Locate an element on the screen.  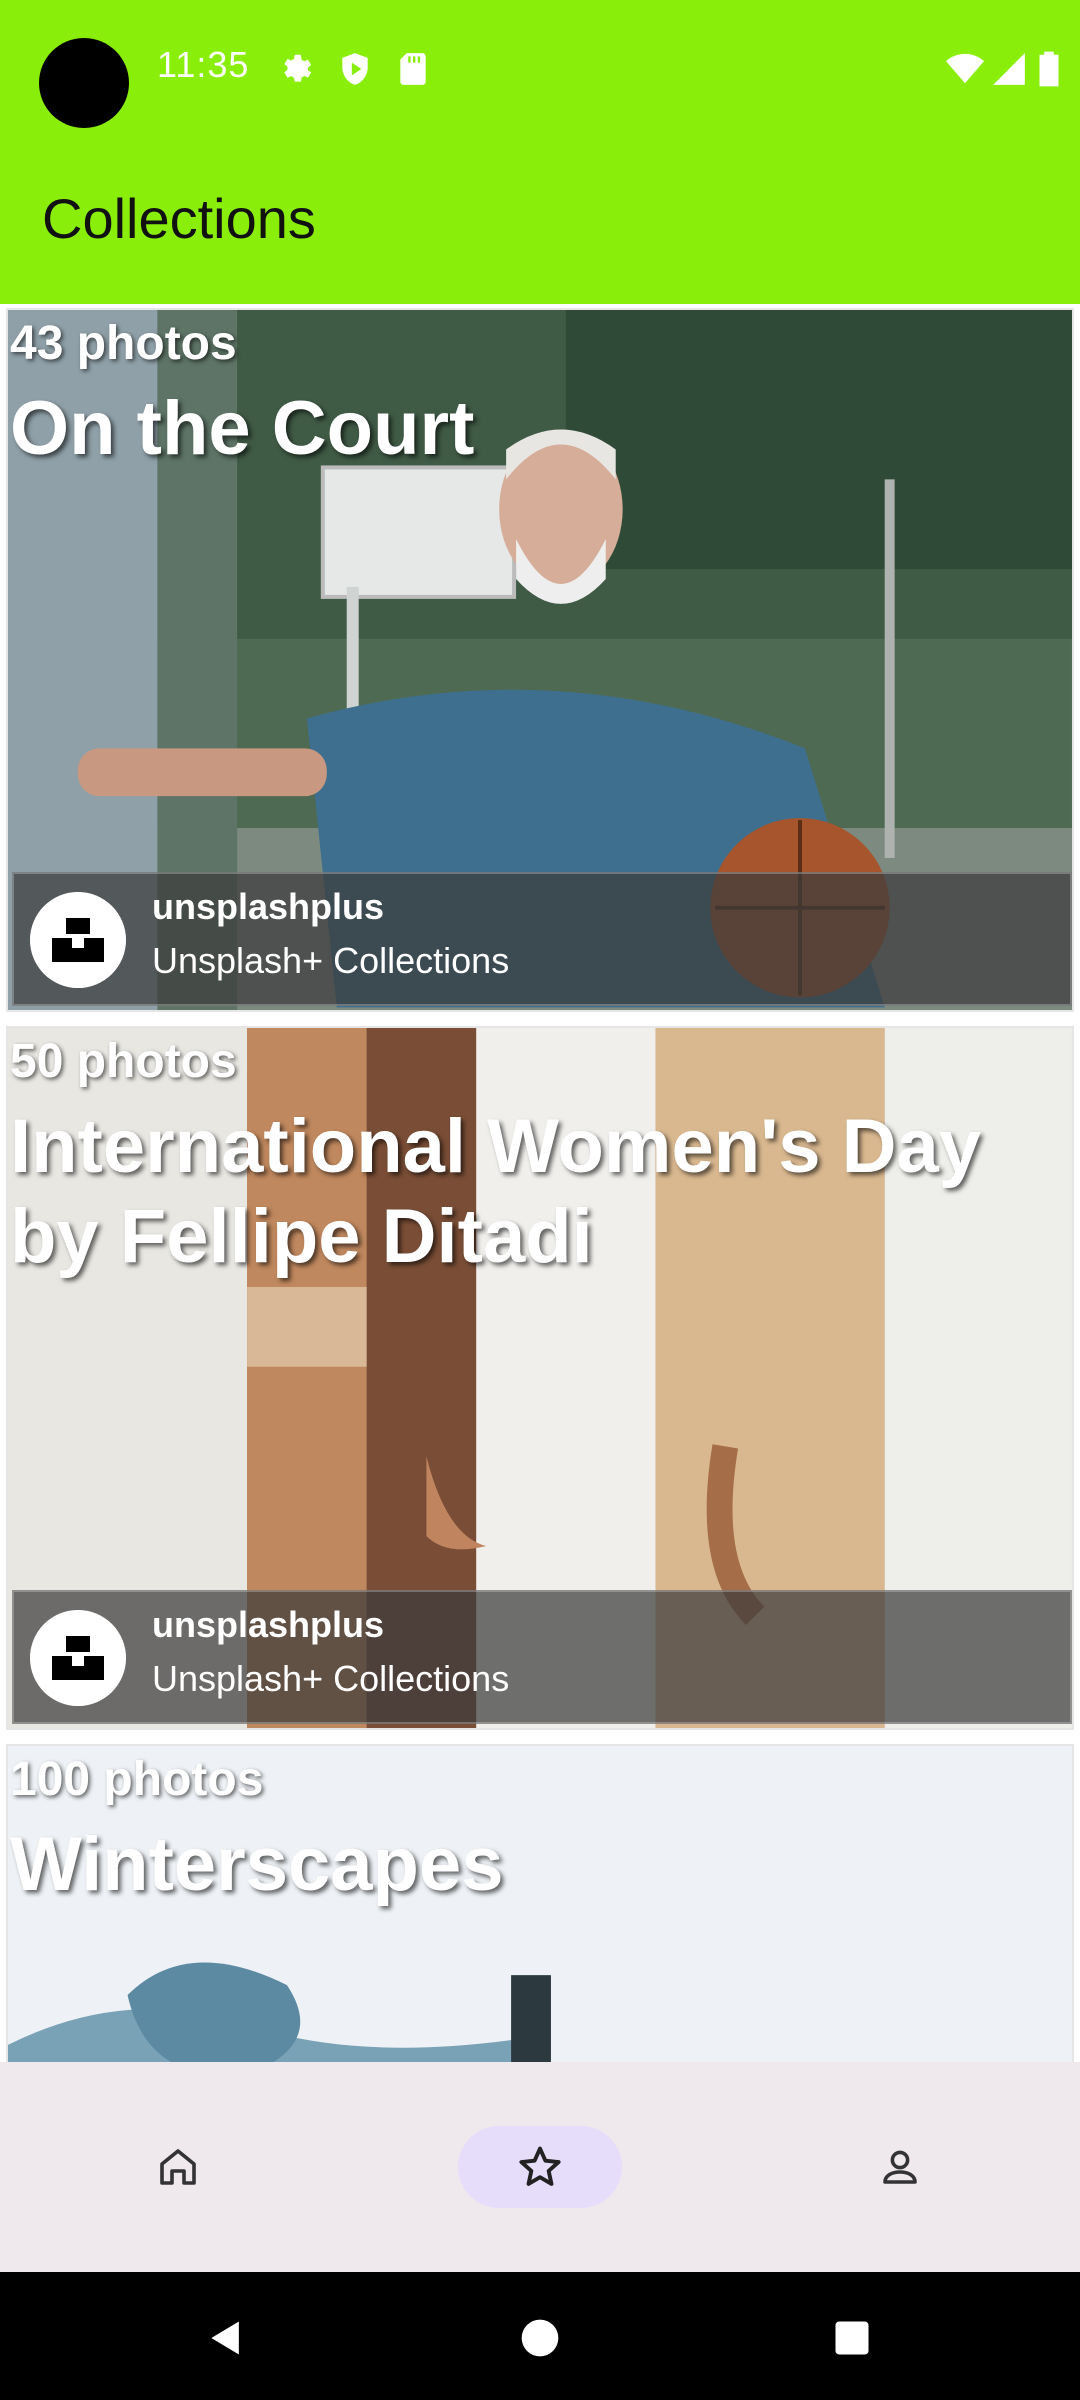
recents-button is located at coordinates (852, 2338).